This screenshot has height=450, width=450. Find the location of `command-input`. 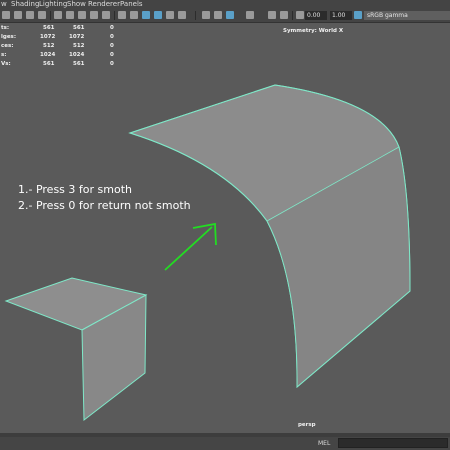

command-input is located at coordinates (393, 443).